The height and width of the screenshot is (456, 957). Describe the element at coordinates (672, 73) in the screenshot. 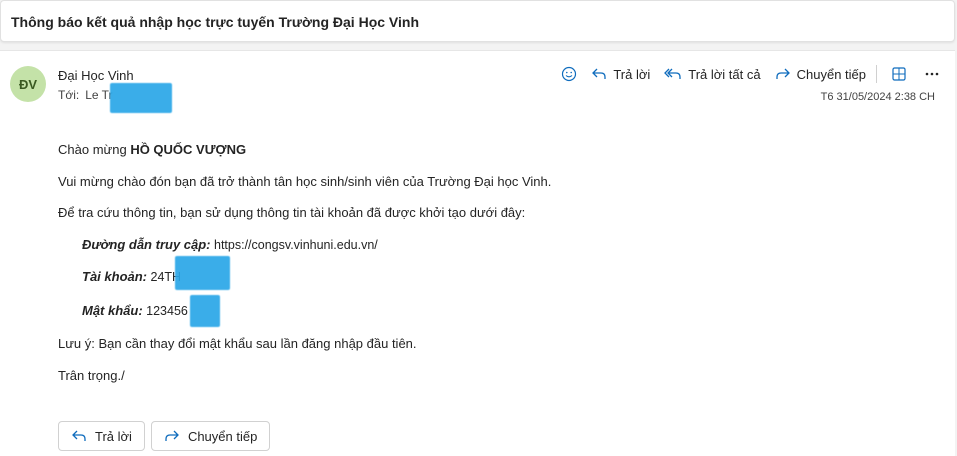

I see `reply-all-icon` at that location.